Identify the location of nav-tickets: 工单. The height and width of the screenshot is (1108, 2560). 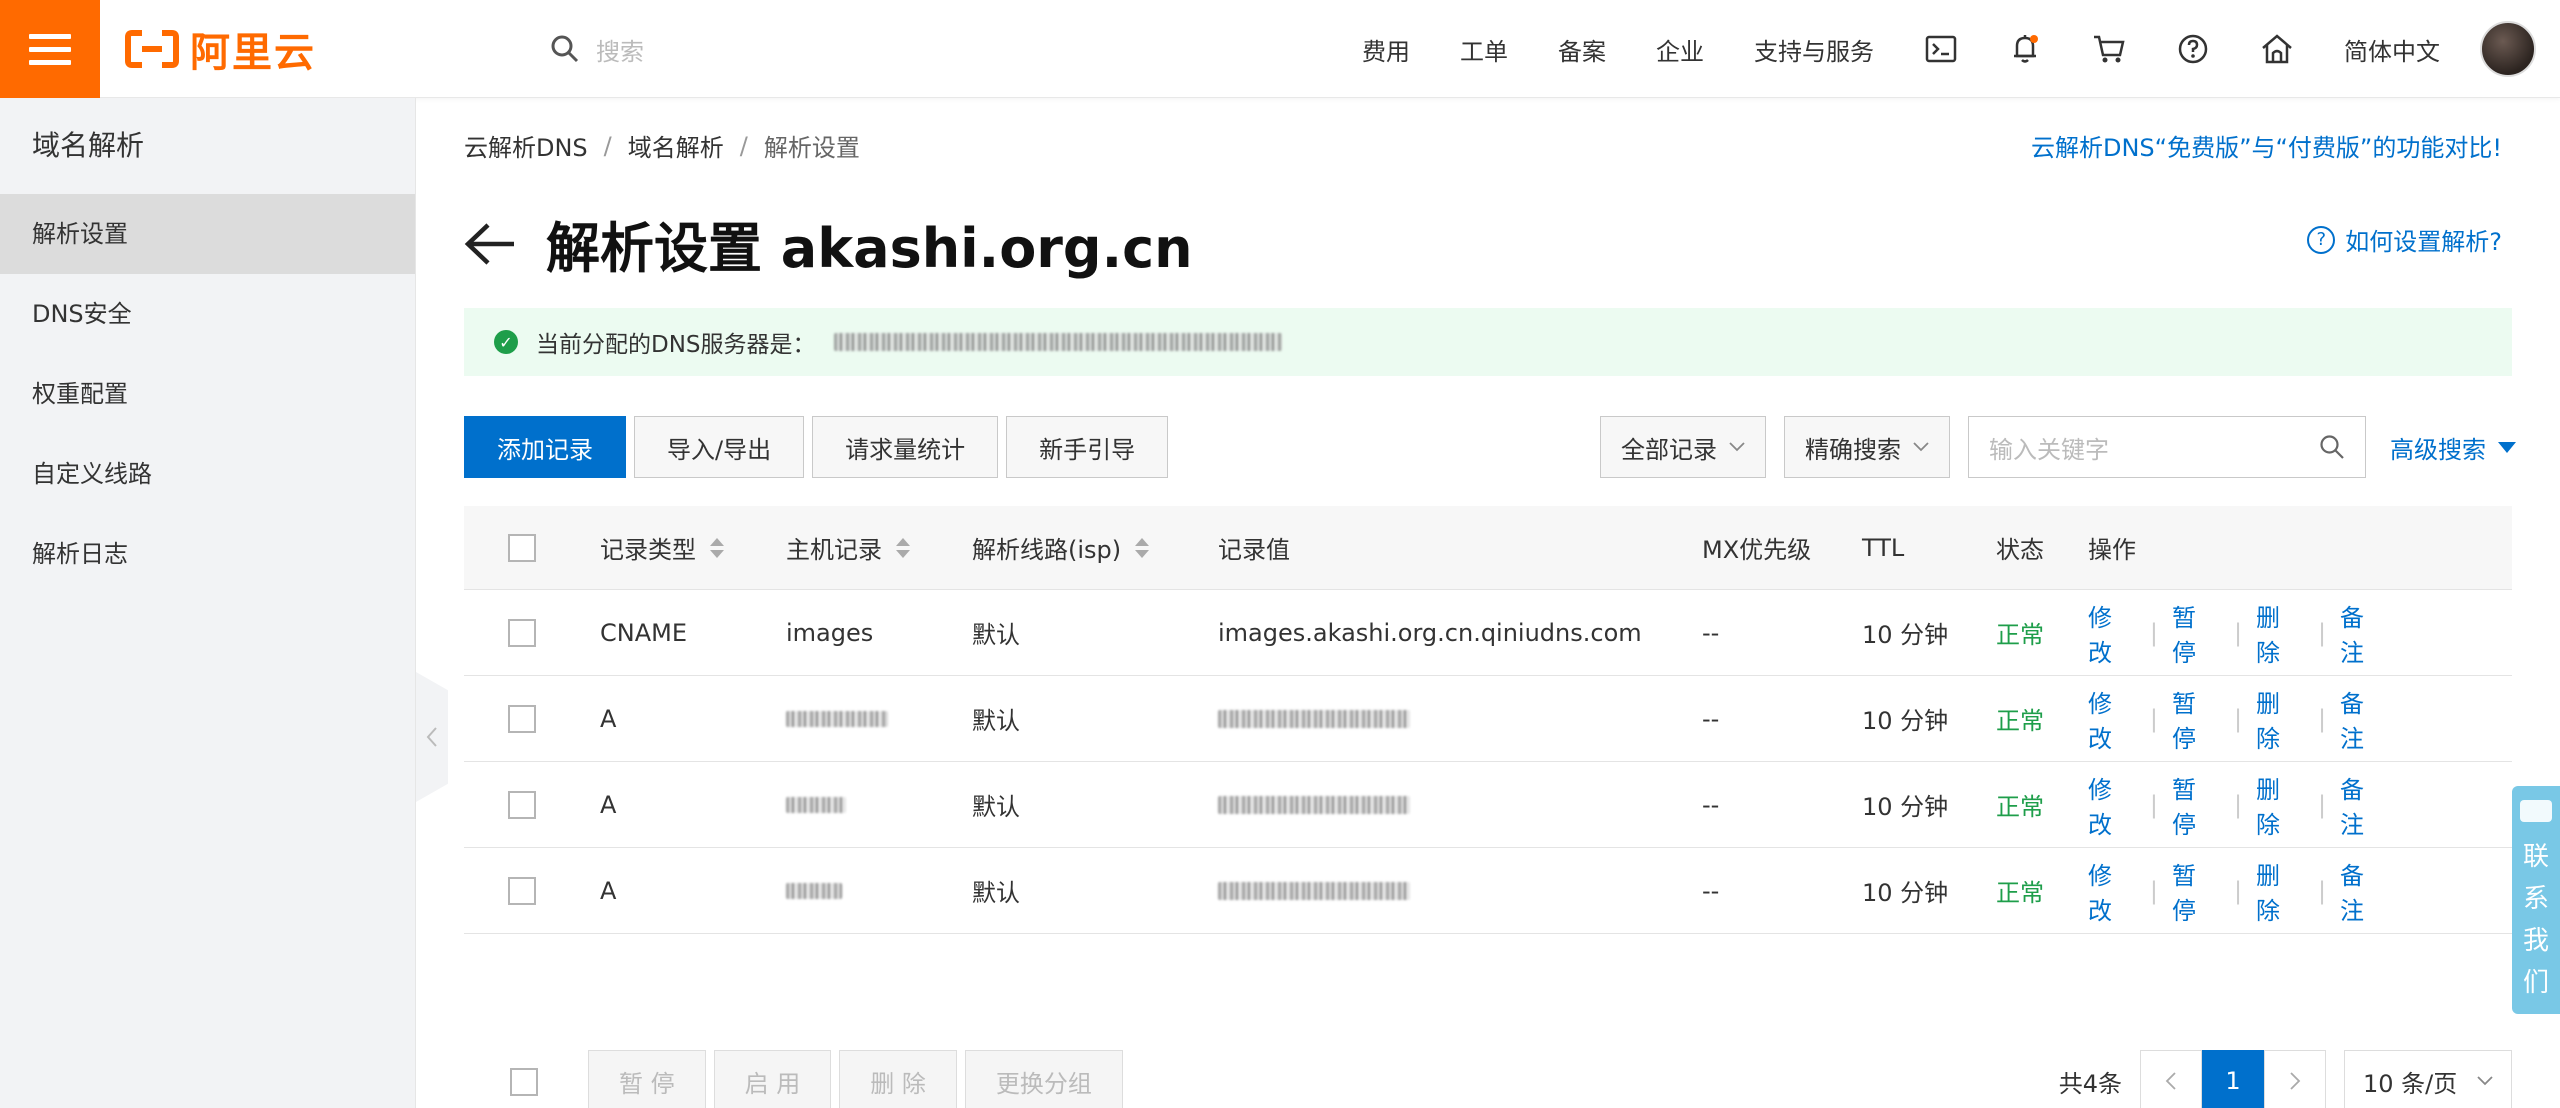
(1484, 49).